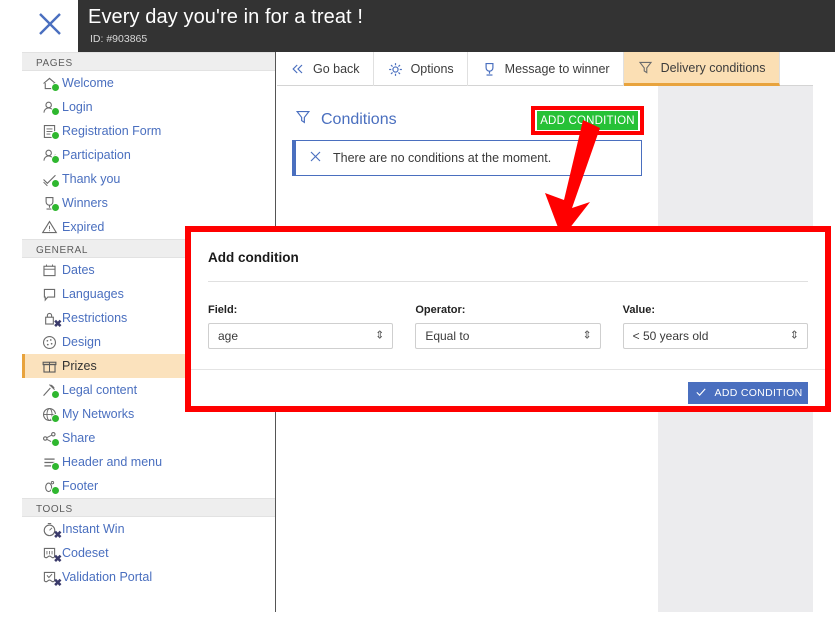 The width and height of the screenshot is (835, 626). Describe the element at coordinates (148, 438) in the screenshot. I see `sidebar-item-share: Share` at that location.